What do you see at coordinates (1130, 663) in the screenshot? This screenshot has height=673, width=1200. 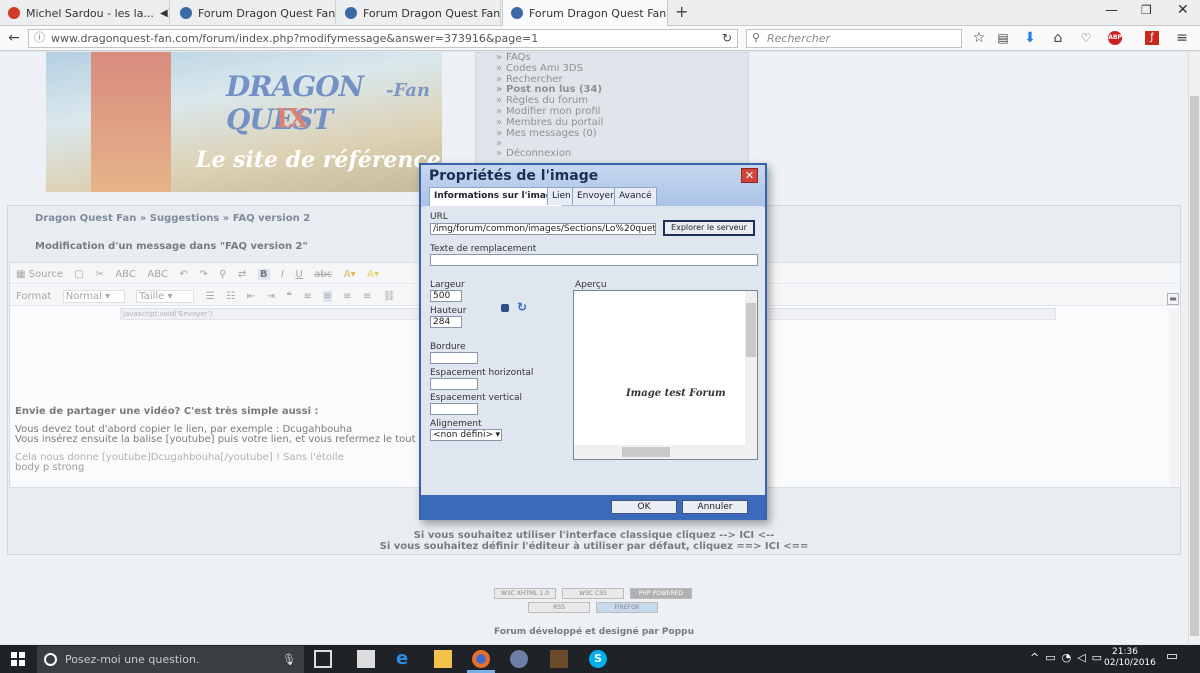 I see `clock-date: 02/10/2016` at bounding box center [1130, 663].